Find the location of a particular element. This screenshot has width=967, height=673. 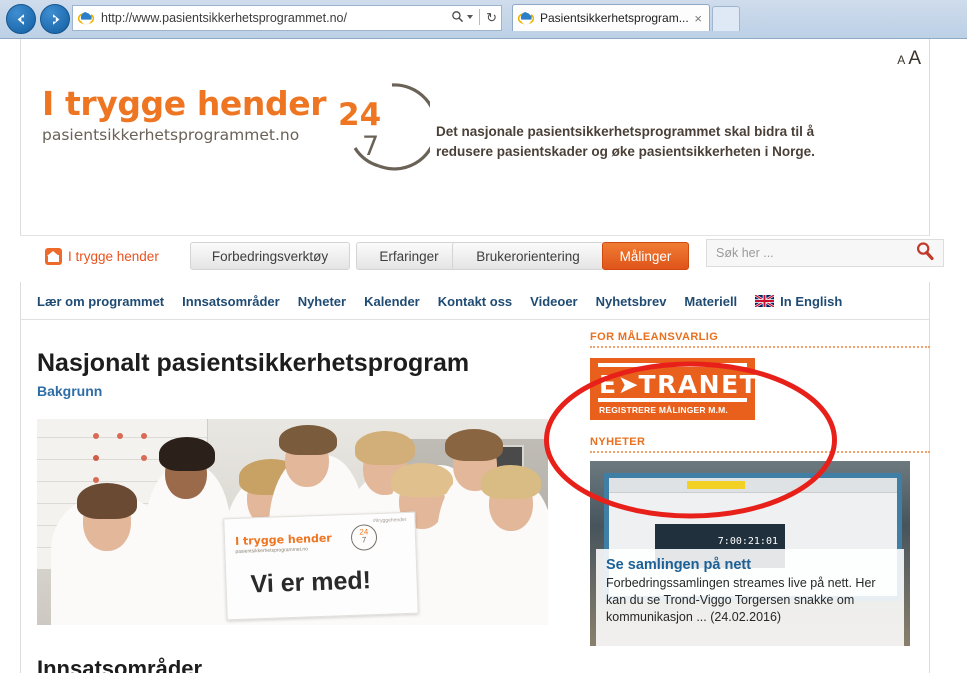

link-bakgrunn: Bakgrunn is located at coordinates (69, 391).